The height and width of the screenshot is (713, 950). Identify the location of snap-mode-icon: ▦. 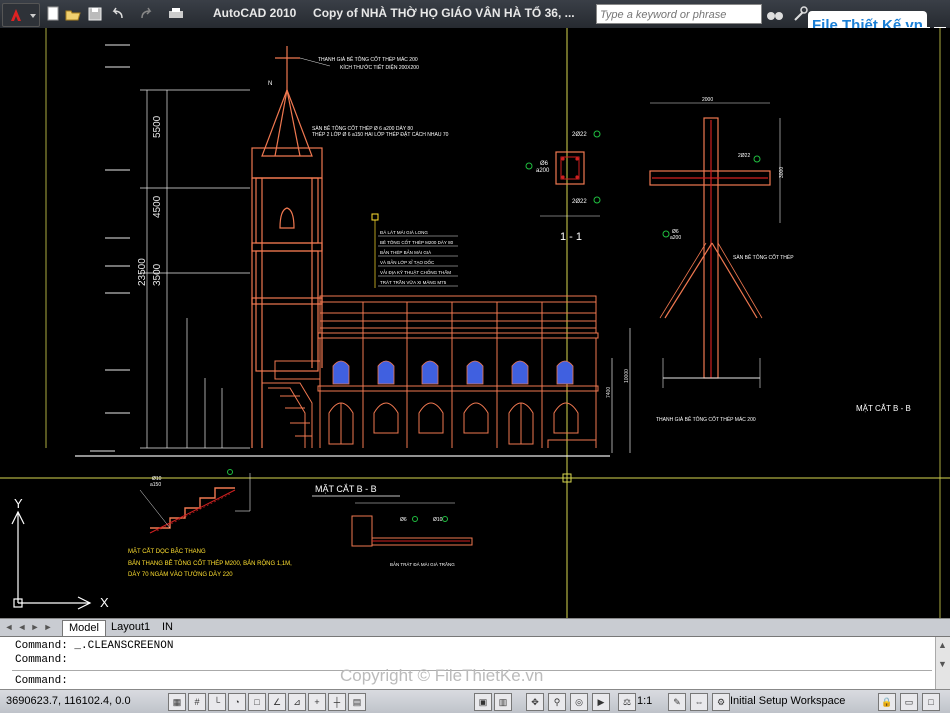
(177, 702).